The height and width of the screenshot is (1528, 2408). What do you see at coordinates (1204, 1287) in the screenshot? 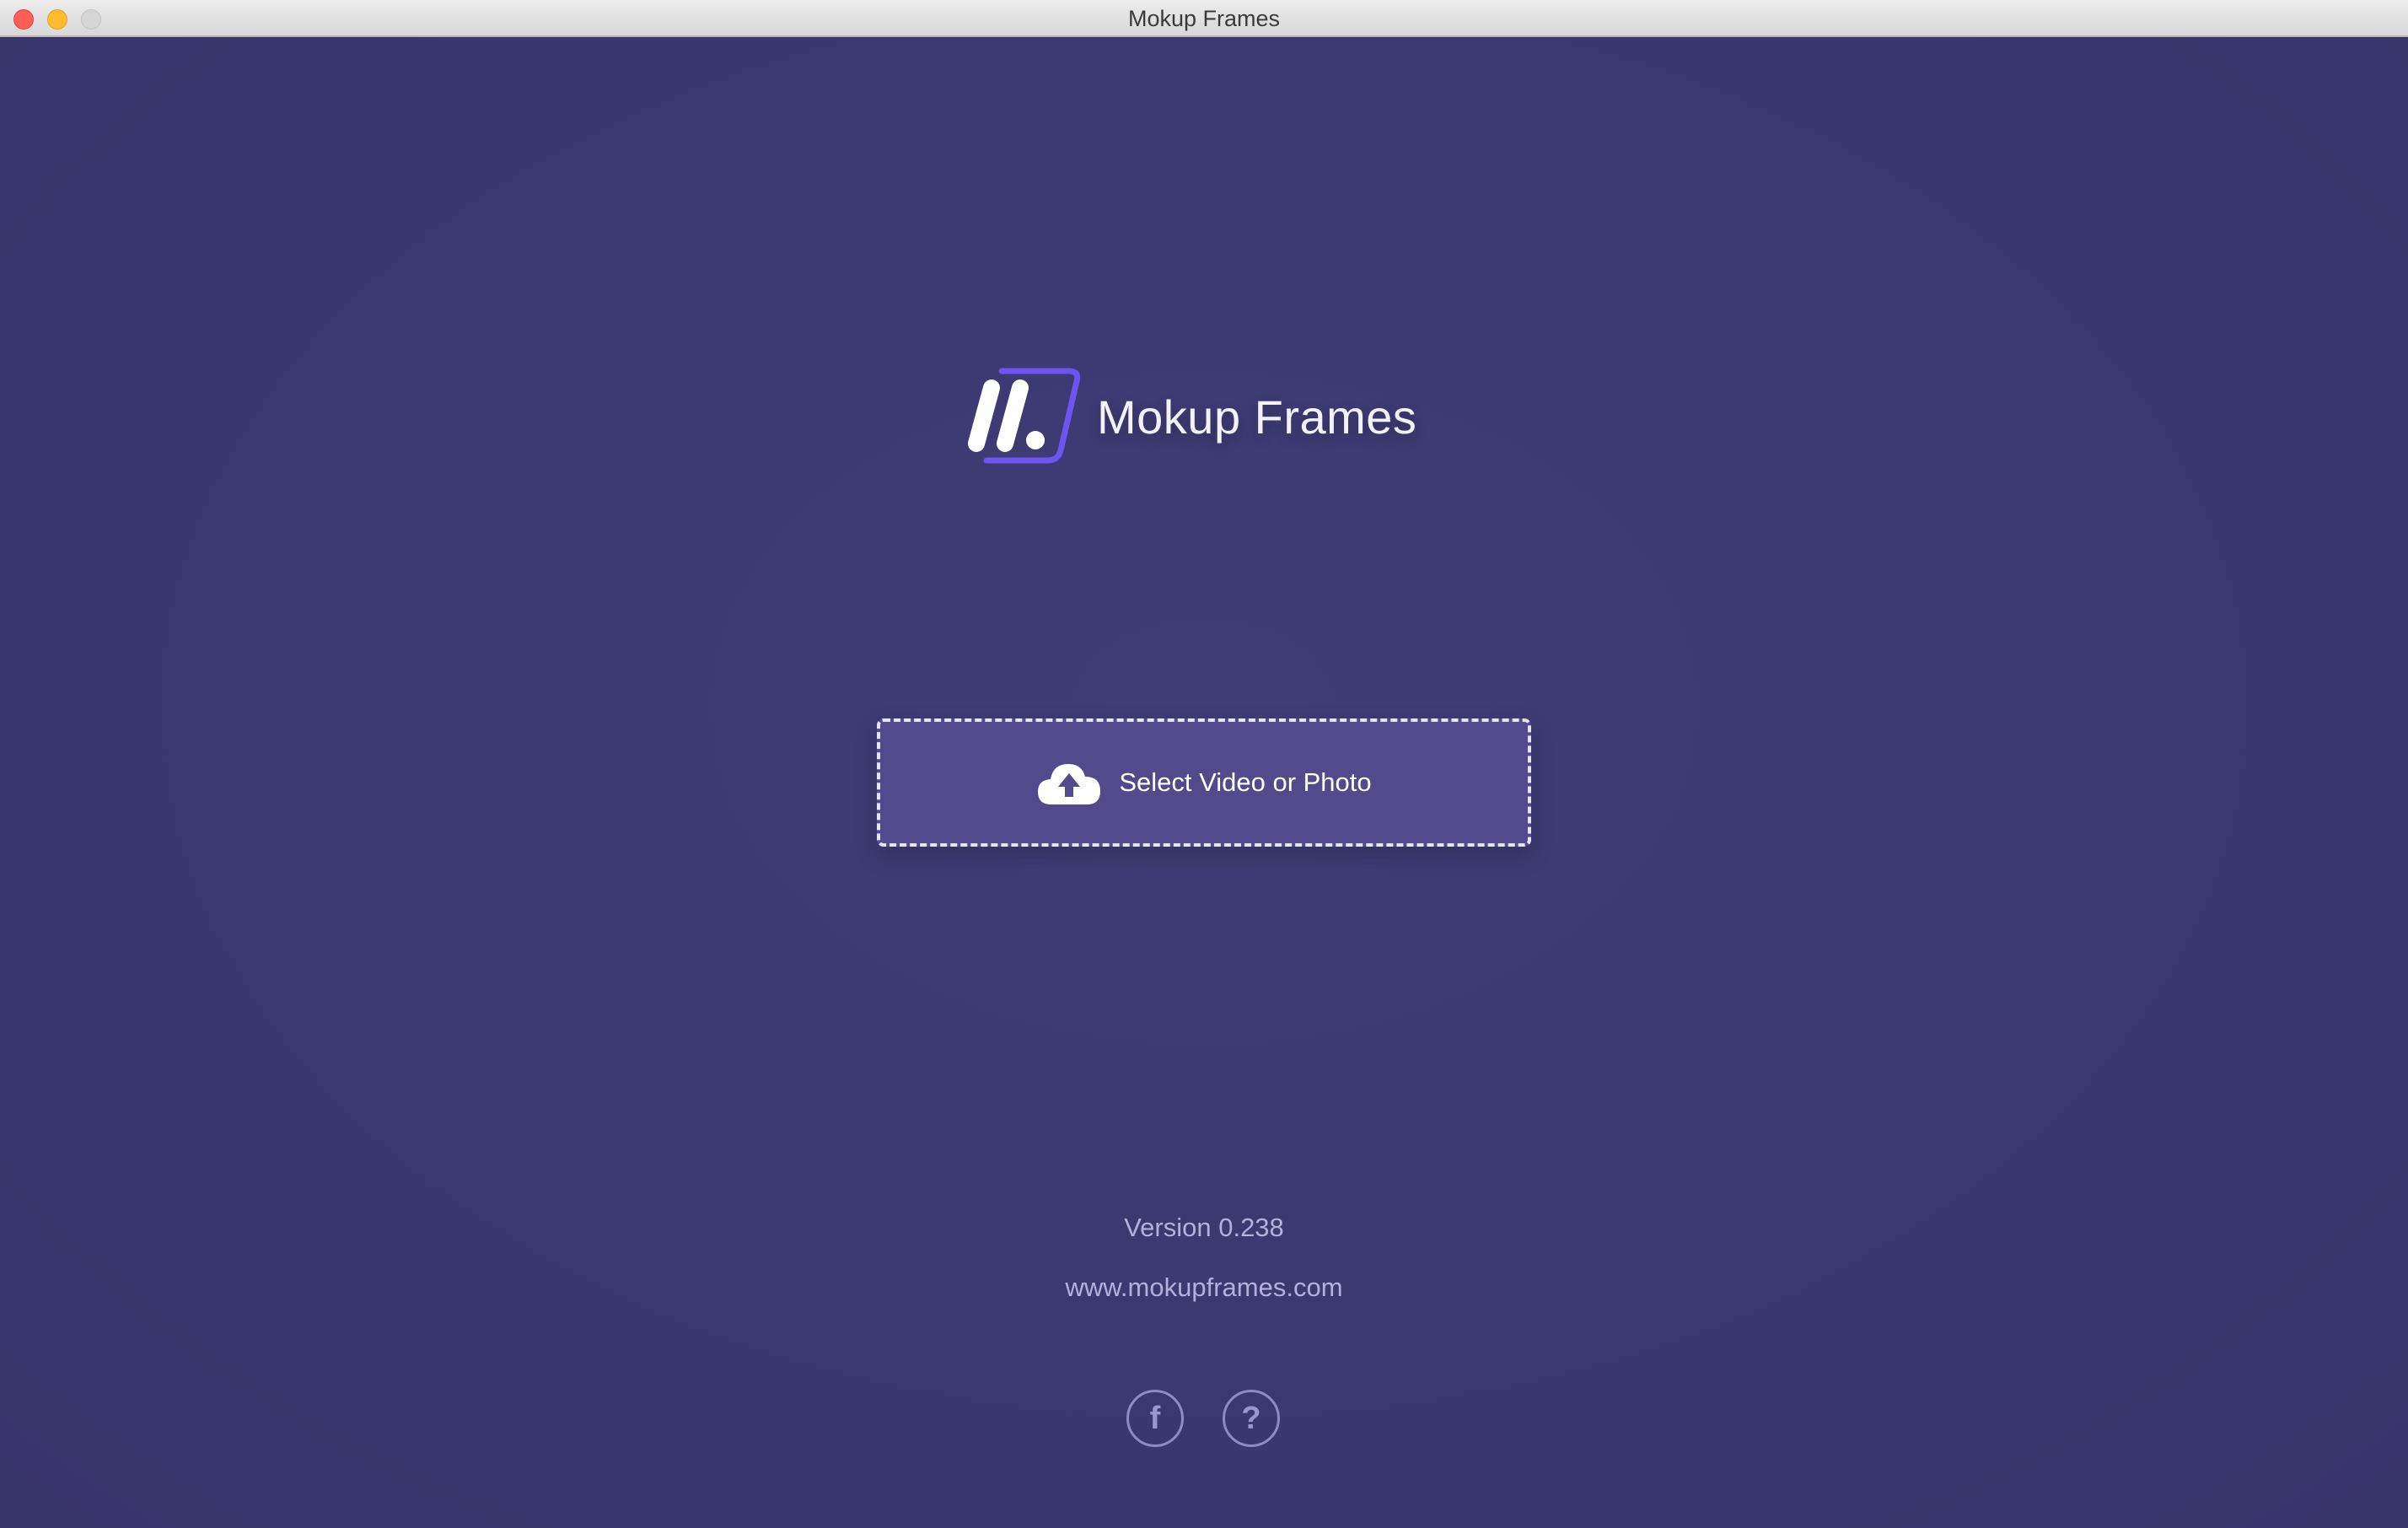
I see `website-link: www.mokupframes.com` at bounding box center [1204, 1287].